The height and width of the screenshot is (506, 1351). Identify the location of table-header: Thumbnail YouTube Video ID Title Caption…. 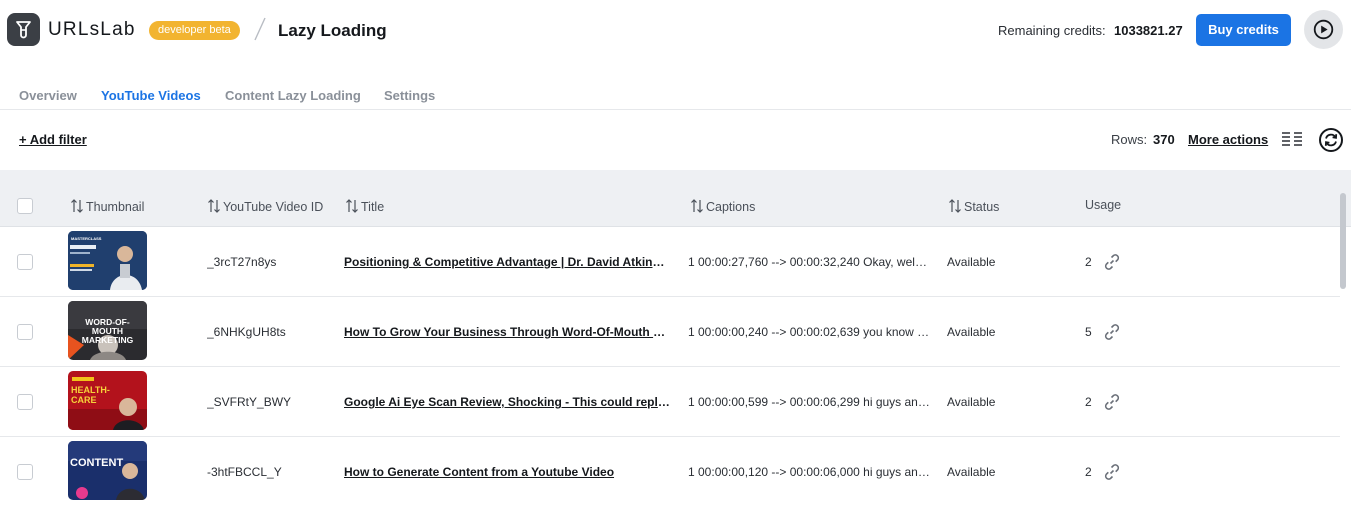
(675, 198).